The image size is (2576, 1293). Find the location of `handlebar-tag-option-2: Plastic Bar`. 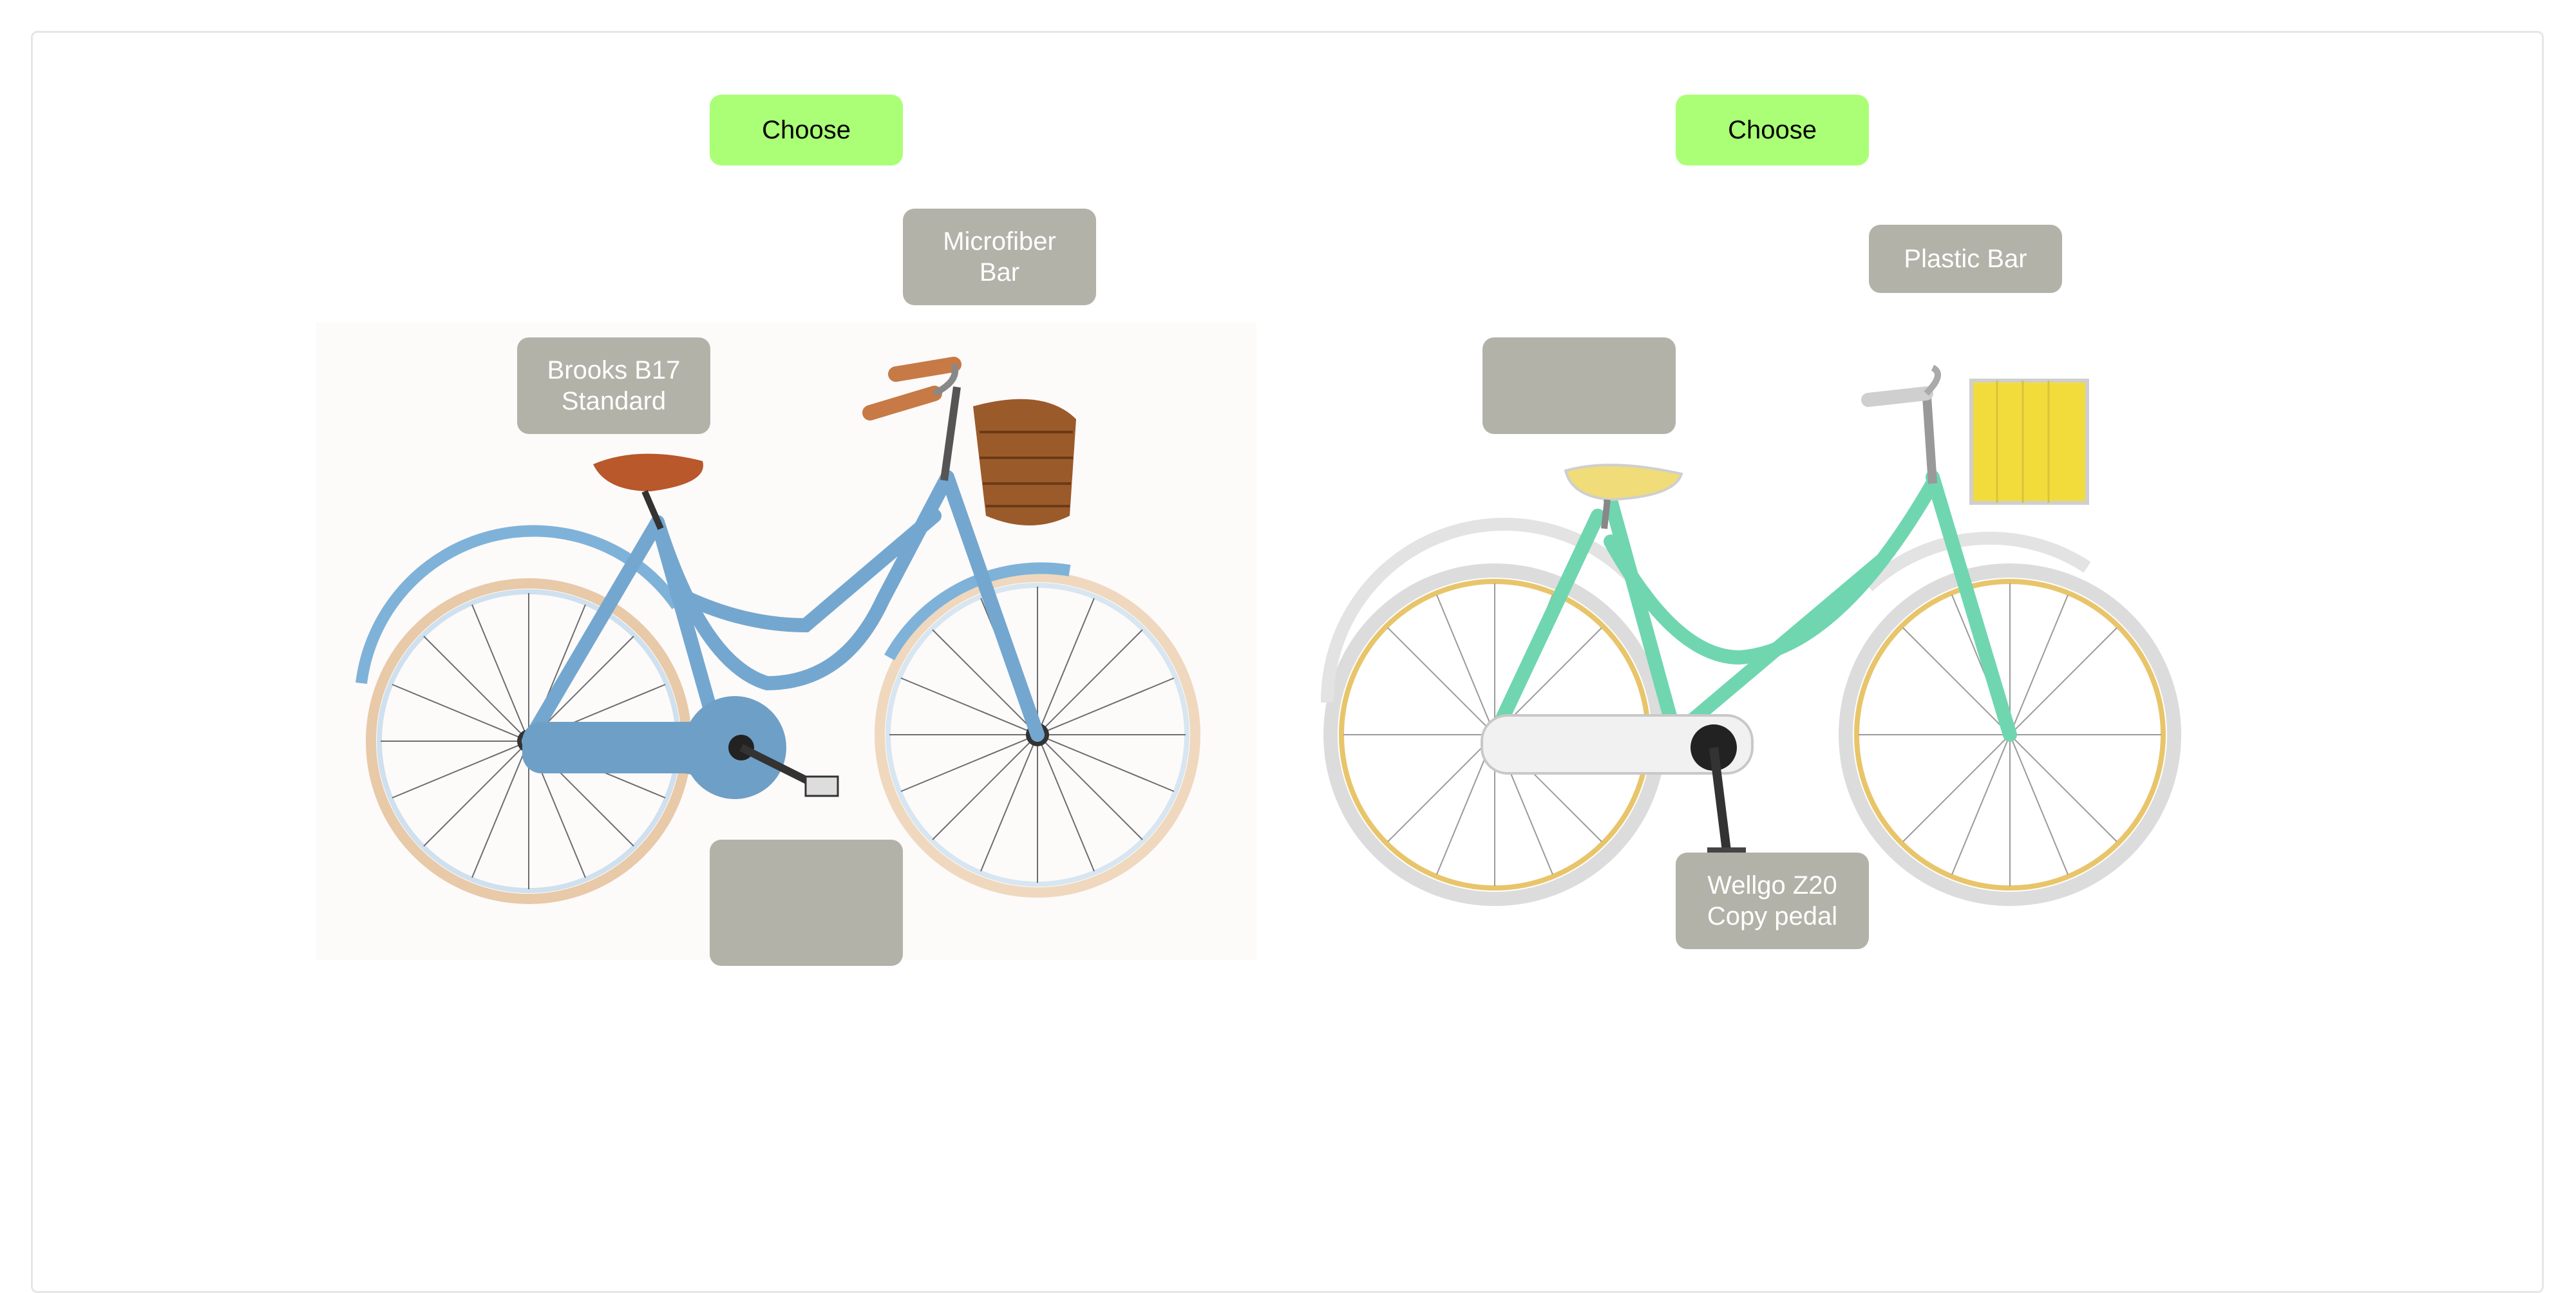

handlebar-tag-option-2: Plastic Bar is located at coordinates (1966, 259).